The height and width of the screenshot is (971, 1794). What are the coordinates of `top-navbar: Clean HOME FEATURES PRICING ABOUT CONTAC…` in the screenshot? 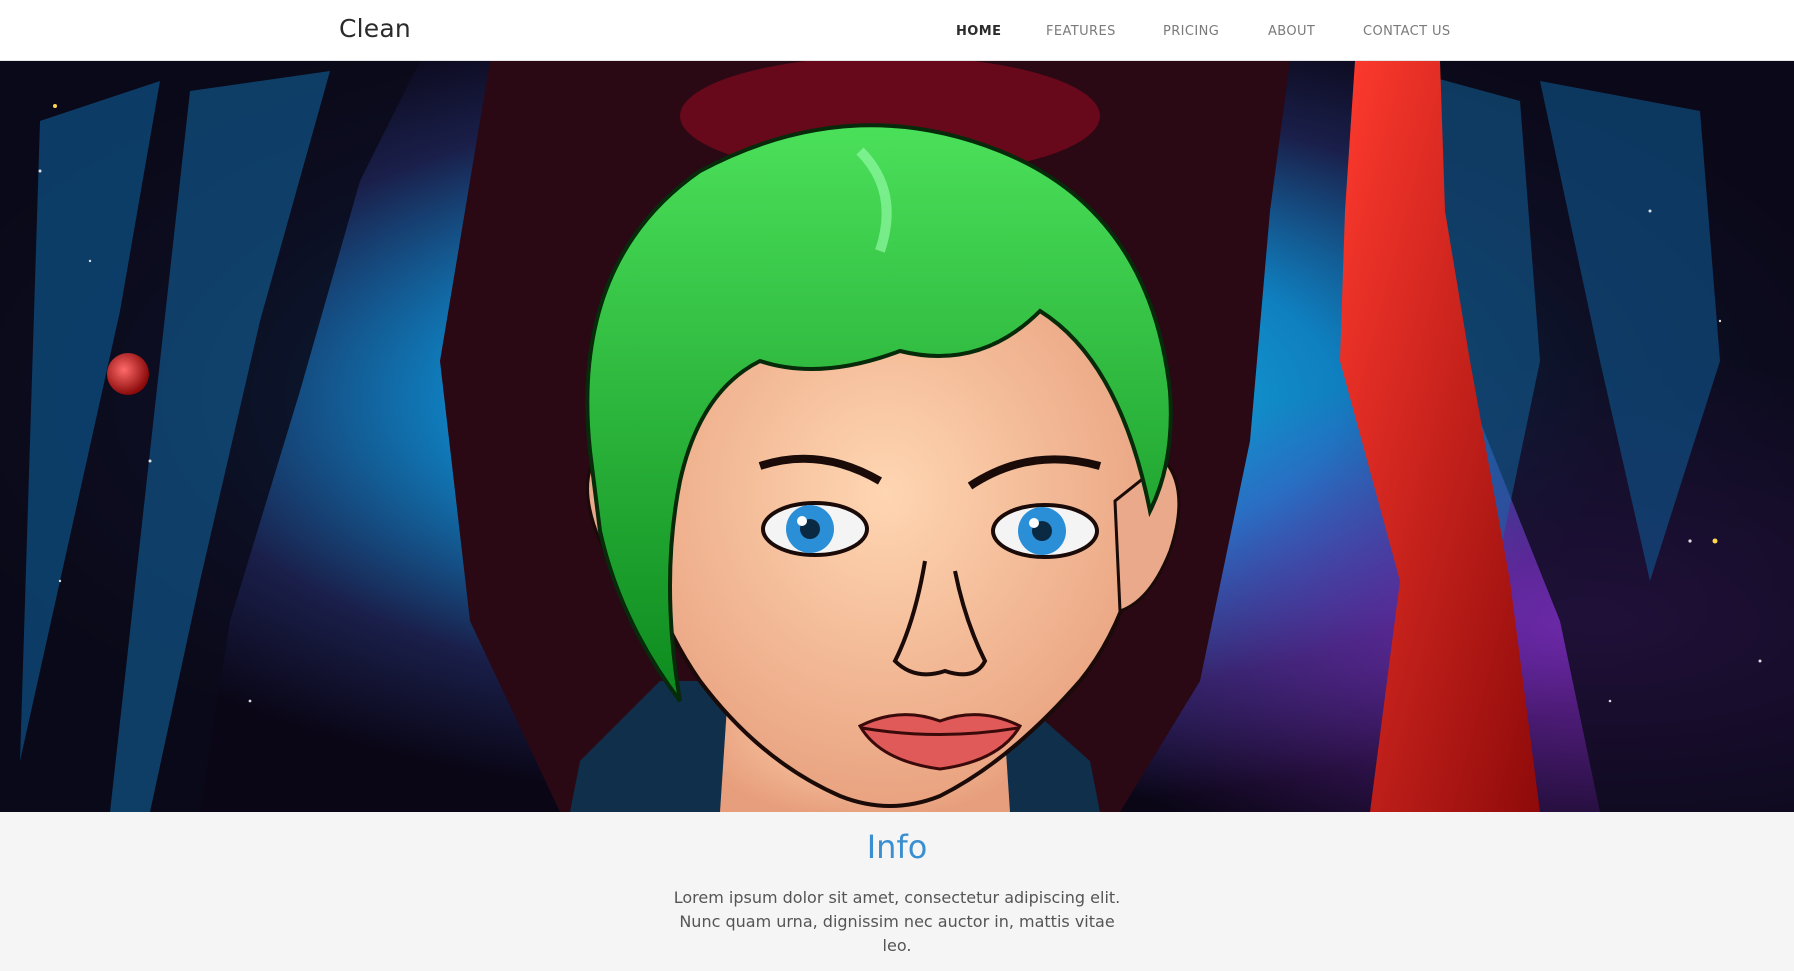 It's located at (897, 30).